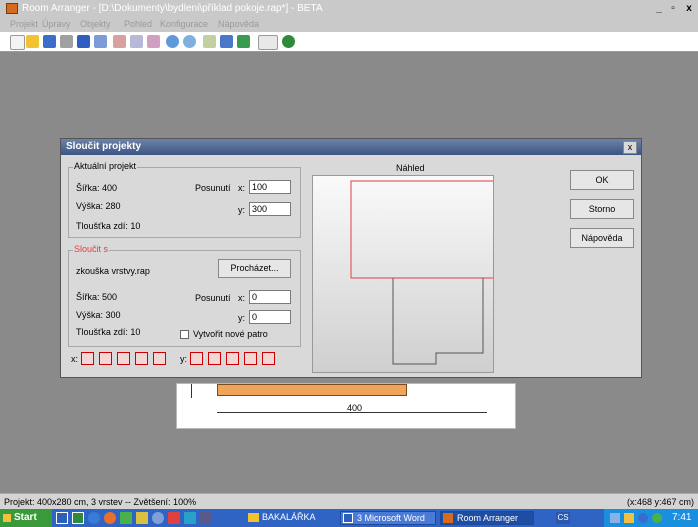 Image resolution: width=698 pixels, height=527 pixels. What do you see at coordinates (159, 358) in the screenshot?
I see `align-x-right-outside-icon` at bounding box center [159, 358].